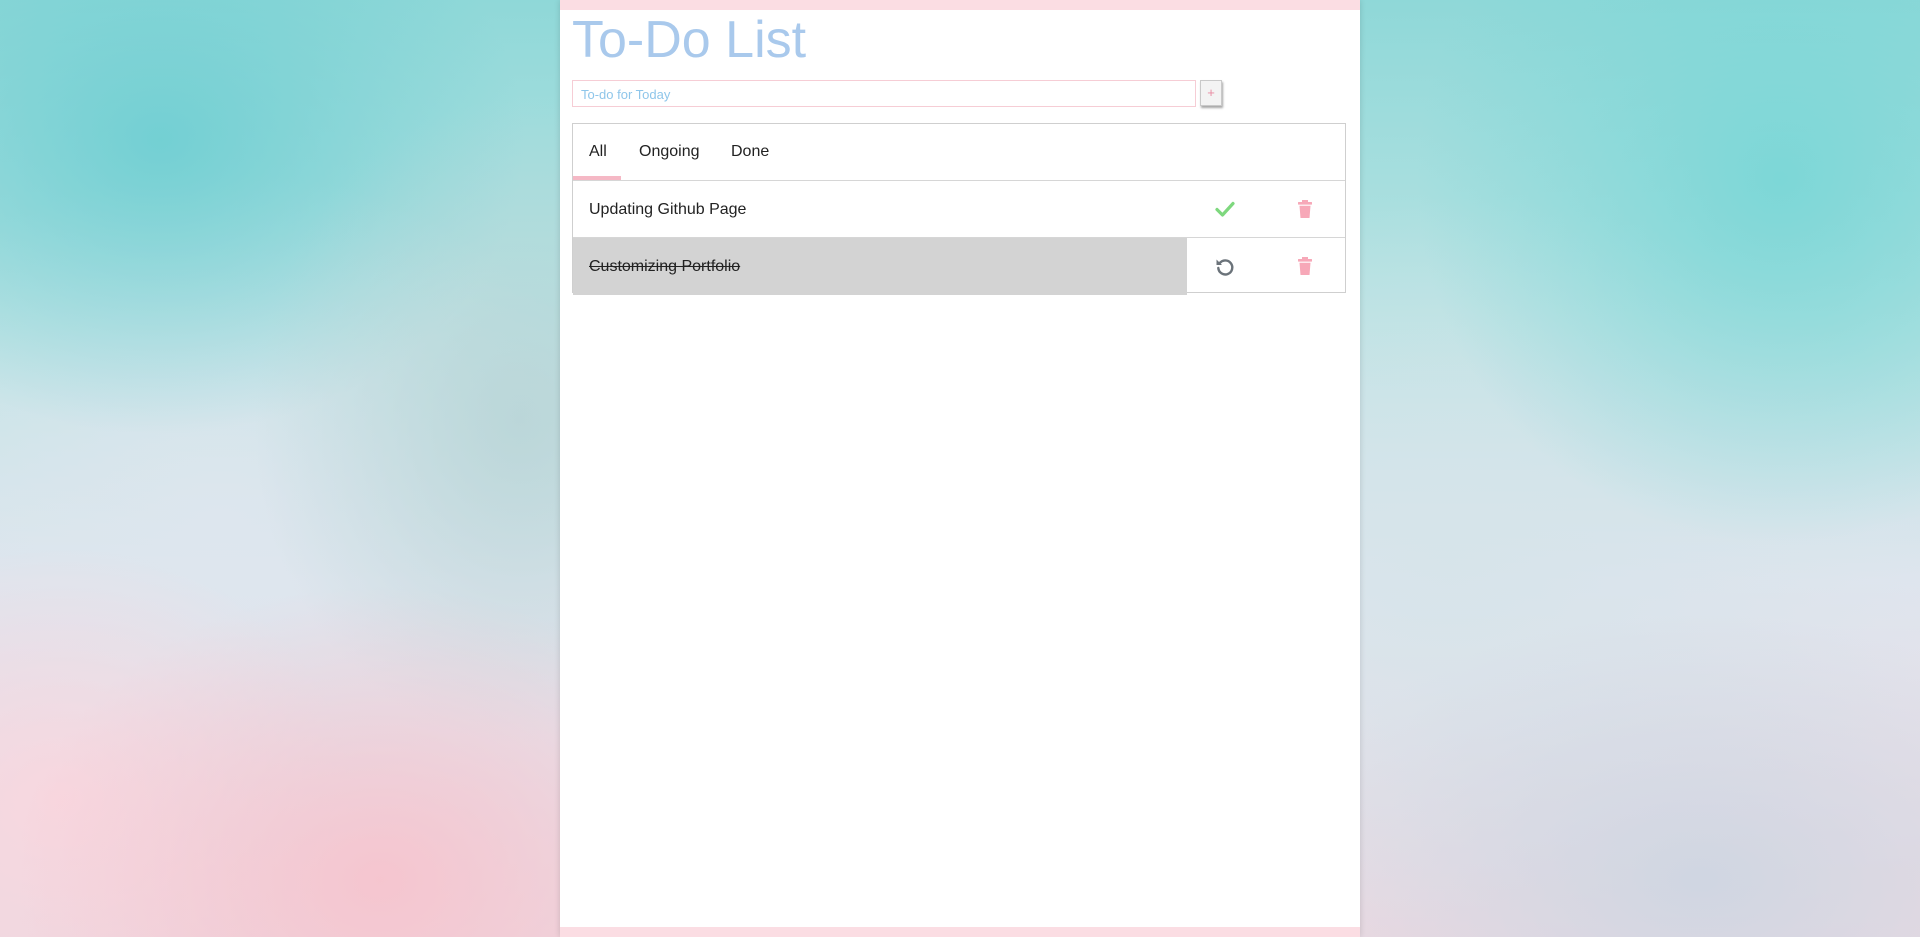 Image resolution: width=1920 pixels, height=937 pixels. Describe the element at coordinates (597, 178) in the screenshot. I see `active-tab-indicator` at that location.